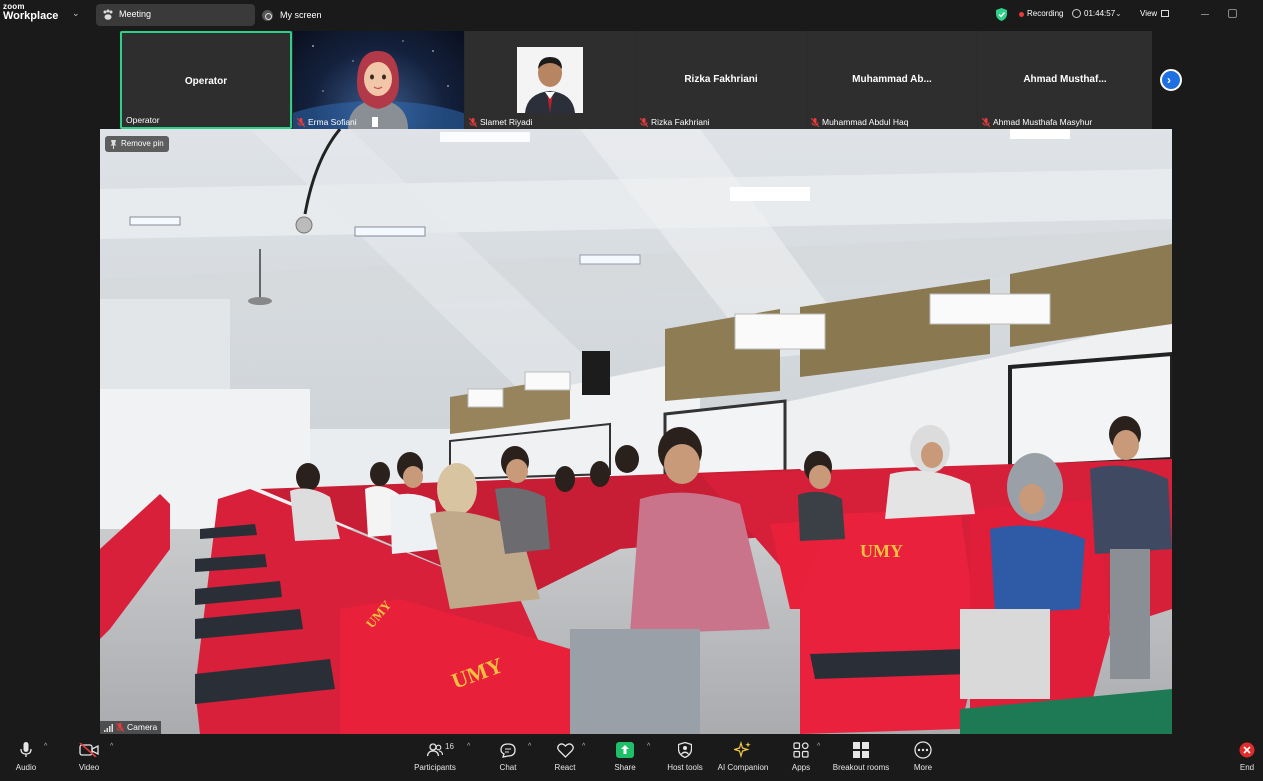 Image resolution: width=1263 pixels, height=781 pixels. Describe the element at coordinates (625, 750) in the screenshot. I see `share-screen-icon` at that location.